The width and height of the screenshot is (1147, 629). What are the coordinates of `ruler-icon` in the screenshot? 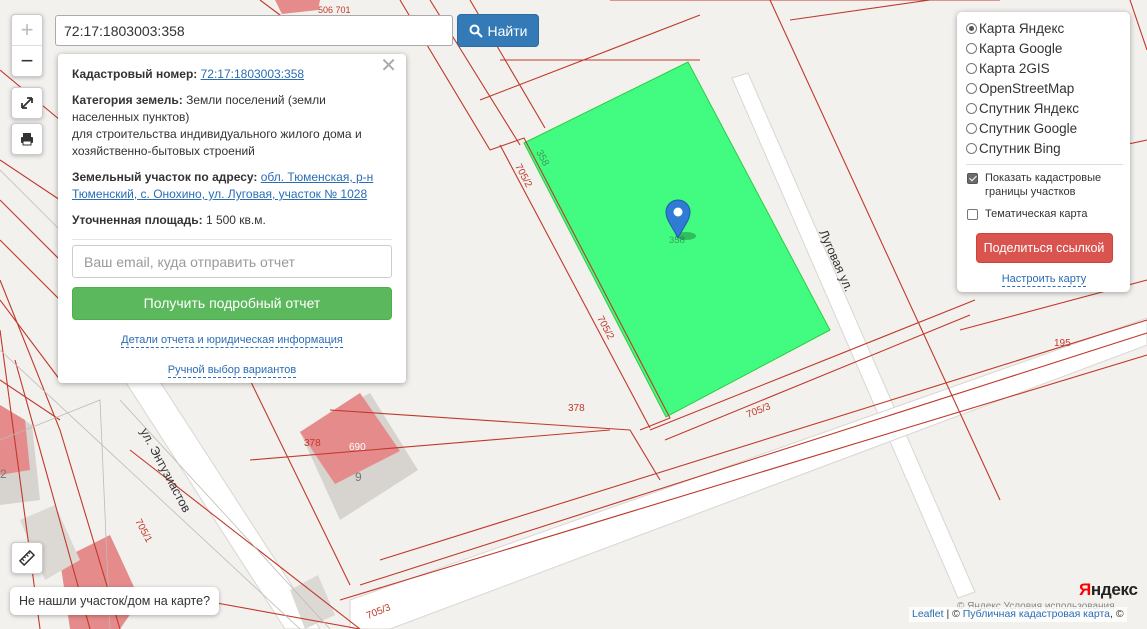 It's located at (27, 558).